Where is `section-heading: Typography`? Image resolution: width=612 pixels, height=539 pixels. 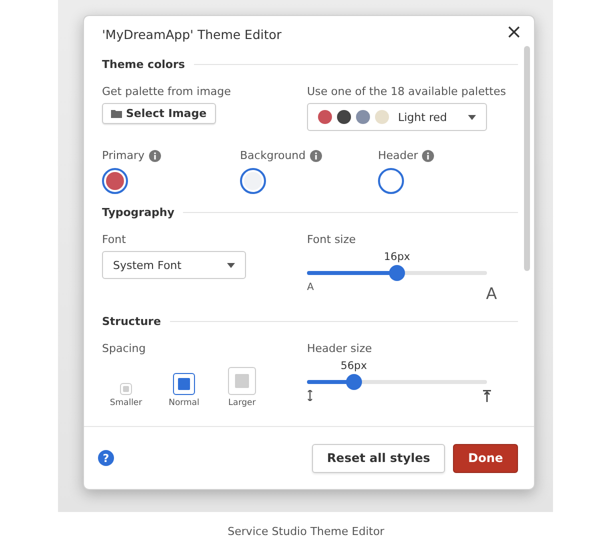 section-heading: Typography is located at coordinates (138, 212).